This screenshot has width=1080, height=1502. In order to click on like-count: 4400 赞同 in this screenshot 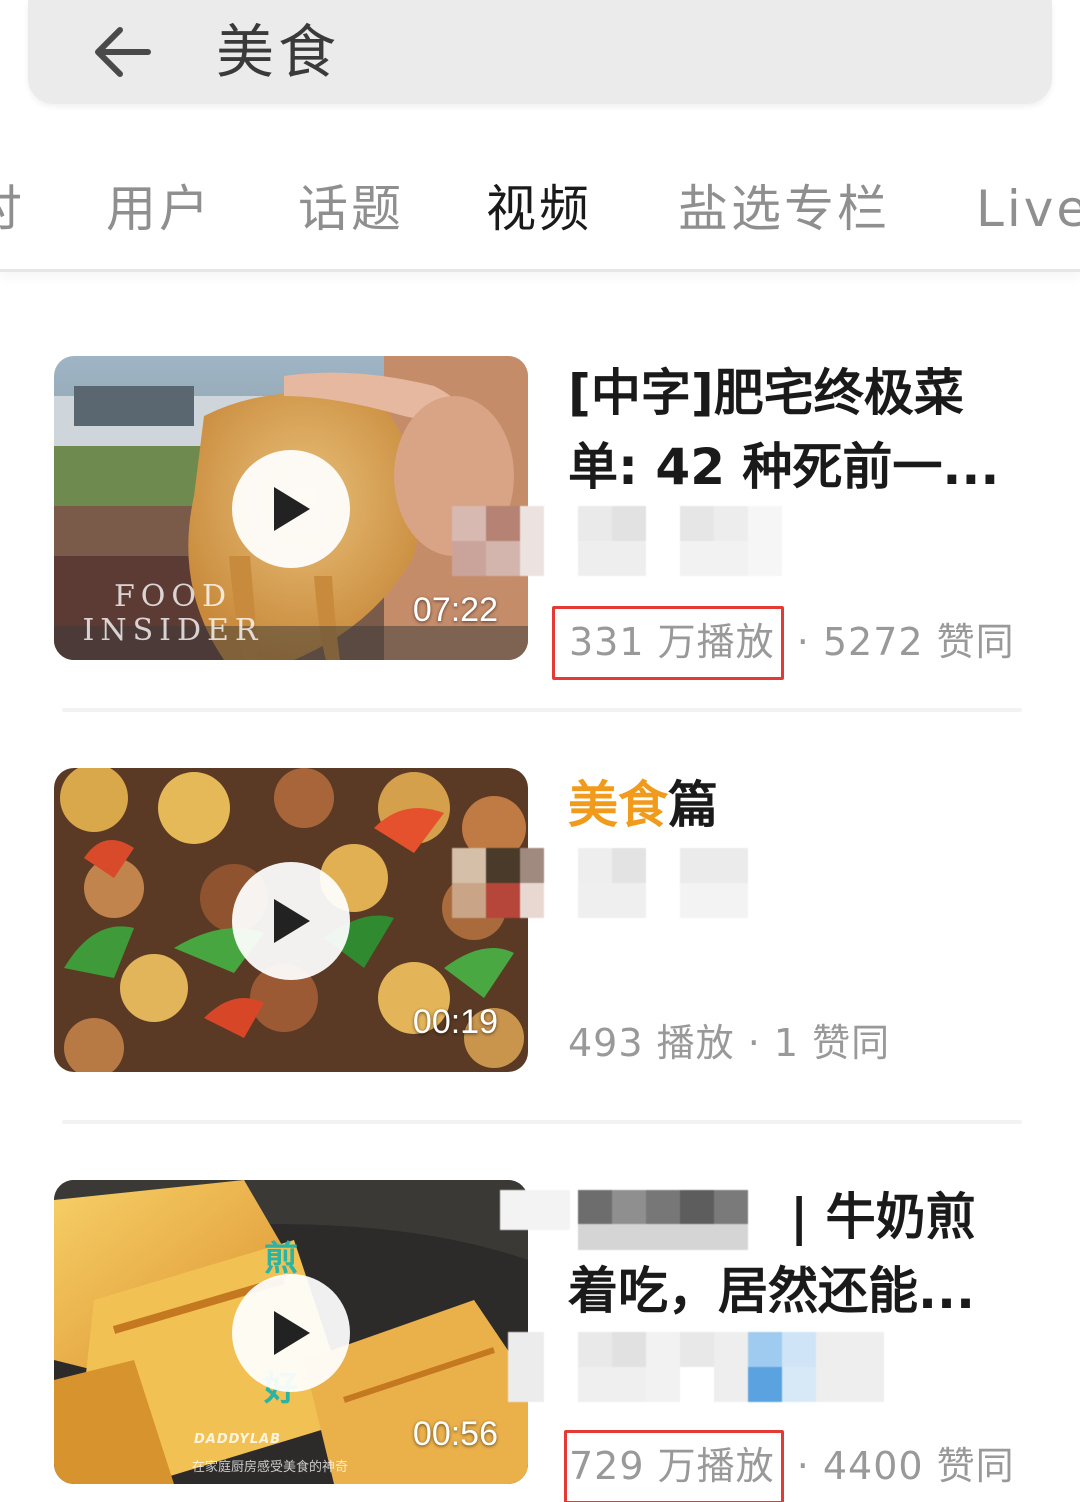, I will do `click(918, 1466)`.